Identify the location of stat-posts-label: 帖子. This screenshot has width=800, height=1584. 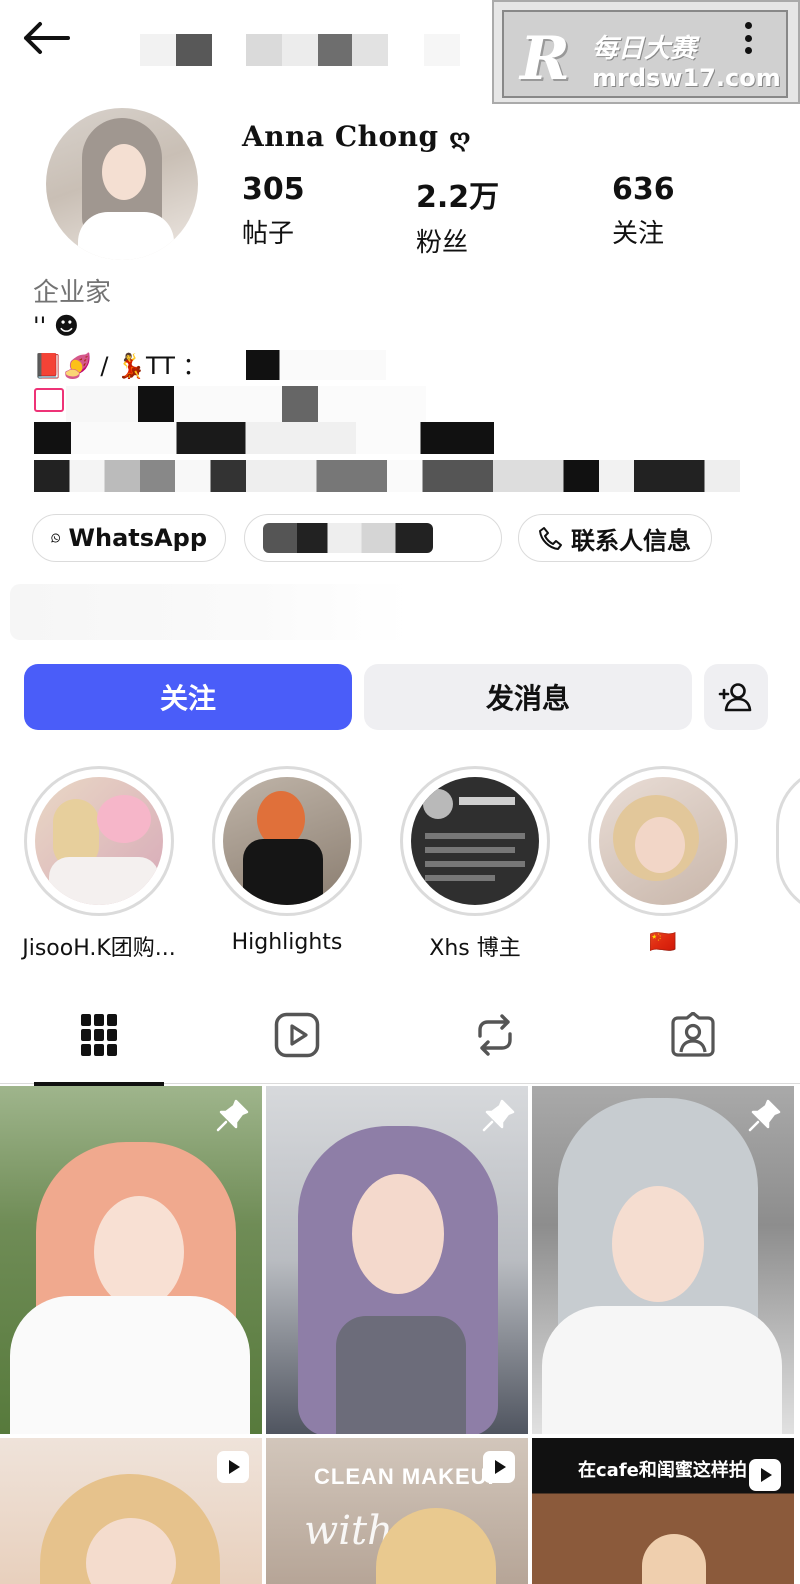
(268, 234).